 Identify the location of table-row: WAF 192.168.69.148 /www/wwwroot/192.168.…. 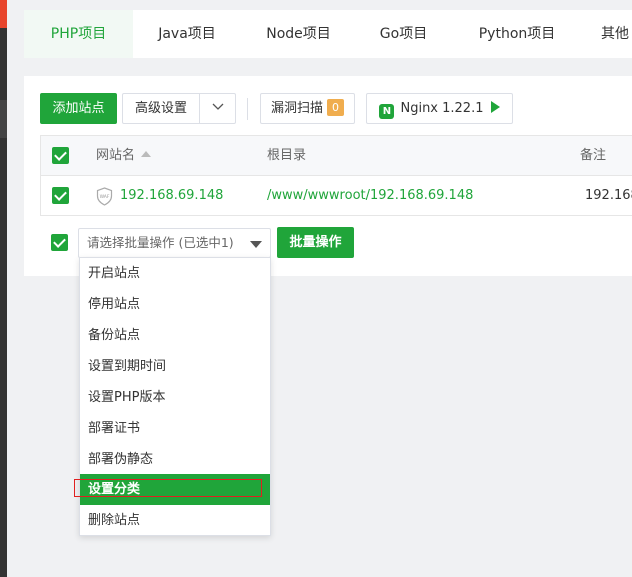
(336, 196).